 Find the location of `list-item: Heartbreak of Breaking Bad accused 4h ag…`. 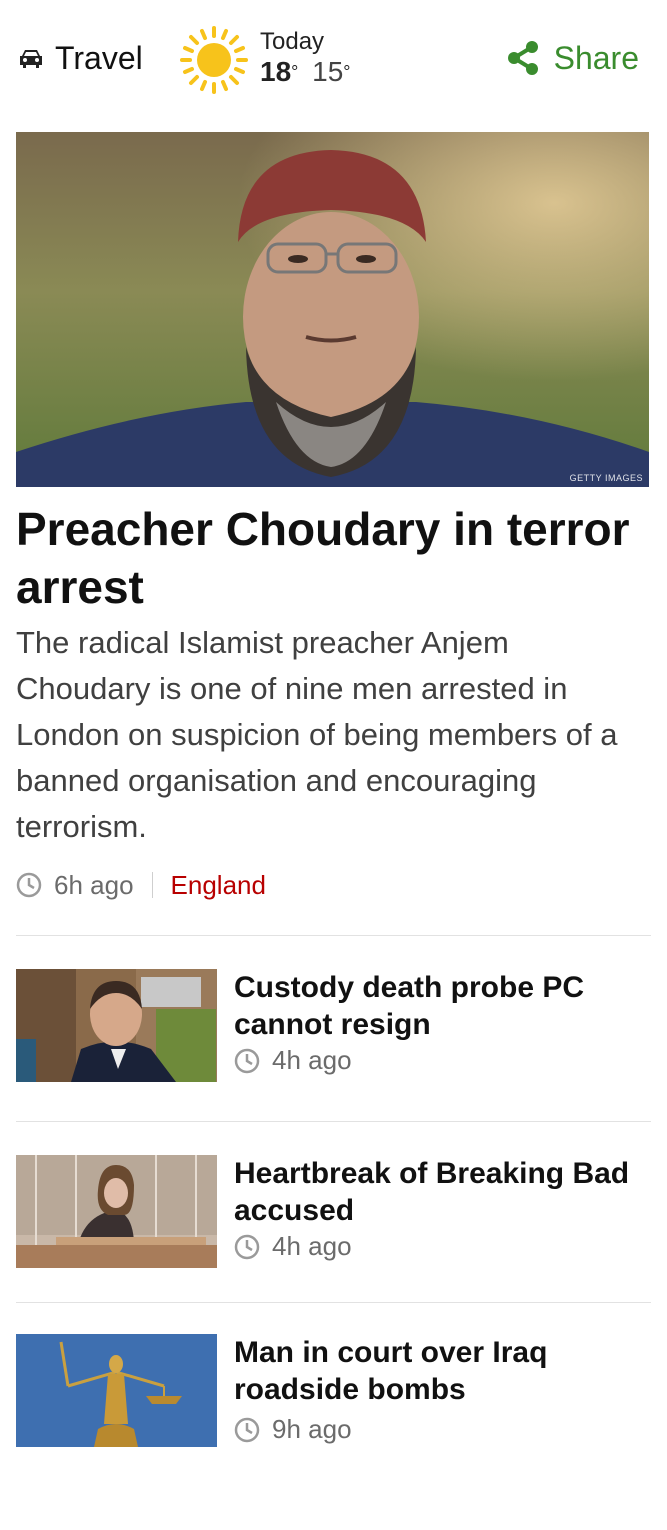

list-item: Heartbreak of Breaking Bad accused 4h ag… is located at coordinates (333, 1212).